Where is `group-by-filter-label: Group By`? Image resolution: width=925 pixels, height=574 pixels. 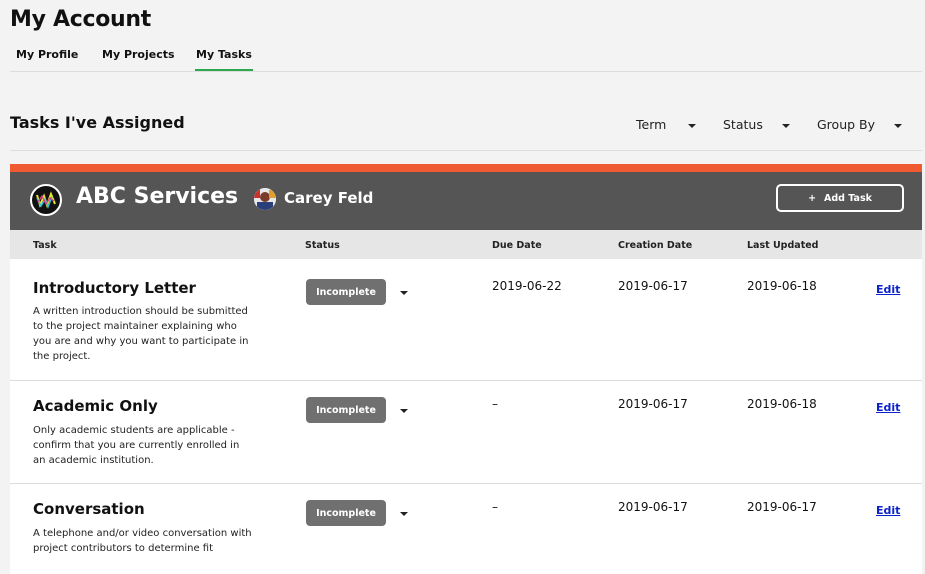
group-by-filter-label: Group By is located at coordinates (846, 124).